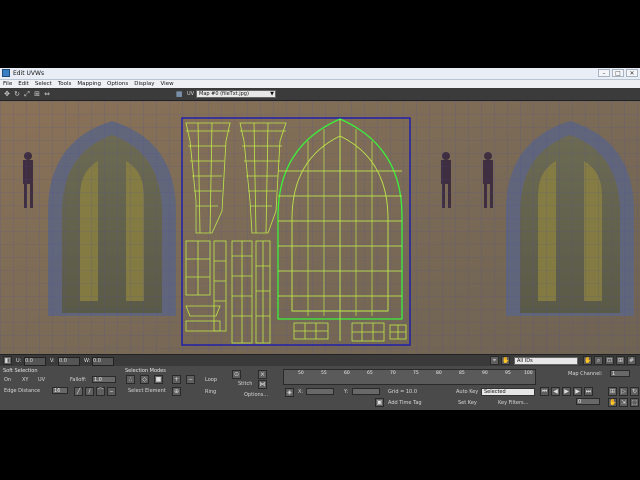 Image resolution: width=640 pixels, height=480 pixels. What do you see at coordinates (494, 360) in the screenshot?
I see `filter-icon: ⌖` at bounding box center [494, 360].